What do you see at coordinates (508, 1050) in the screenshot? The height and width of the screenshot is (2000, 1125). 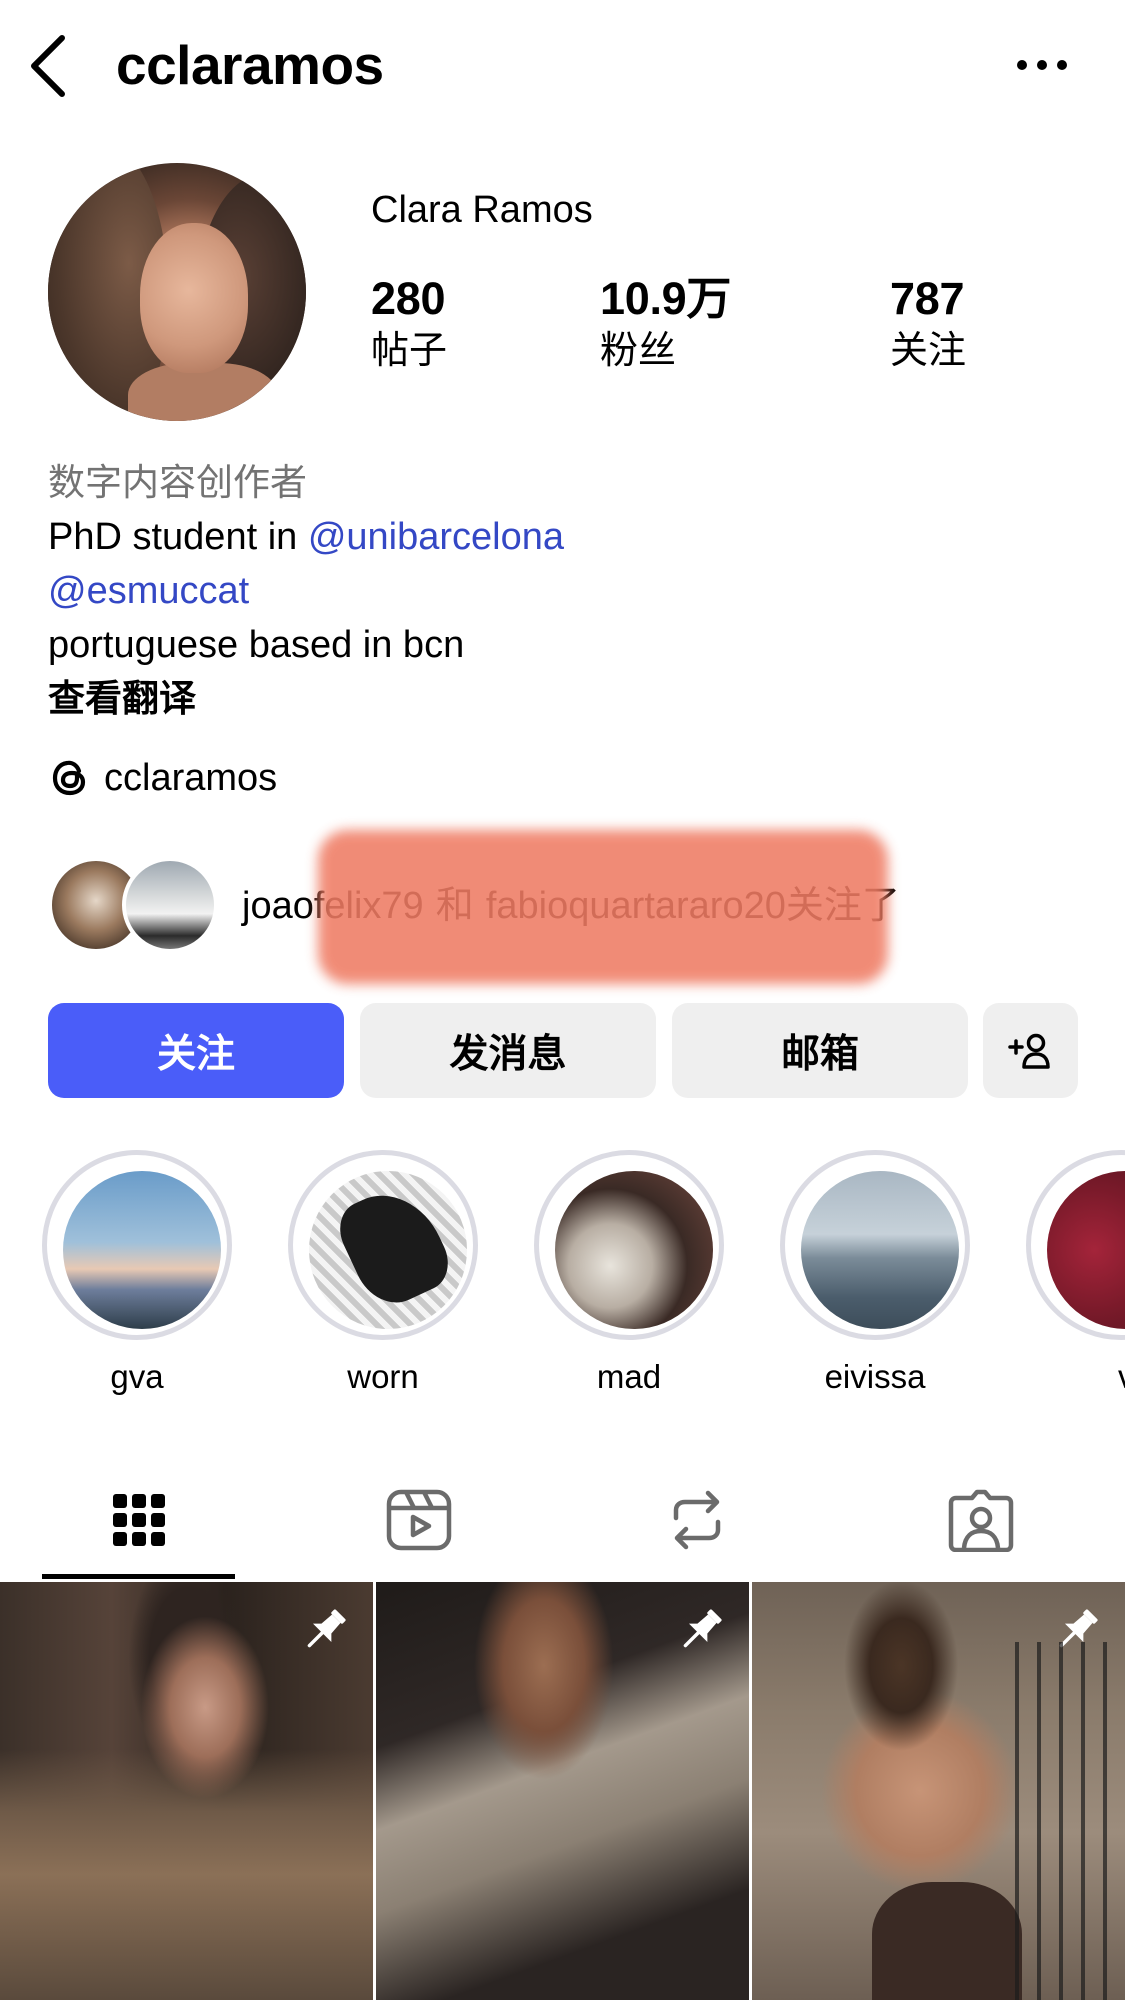 I see `message-button: 发消息` at bounding box center [508, 1050].